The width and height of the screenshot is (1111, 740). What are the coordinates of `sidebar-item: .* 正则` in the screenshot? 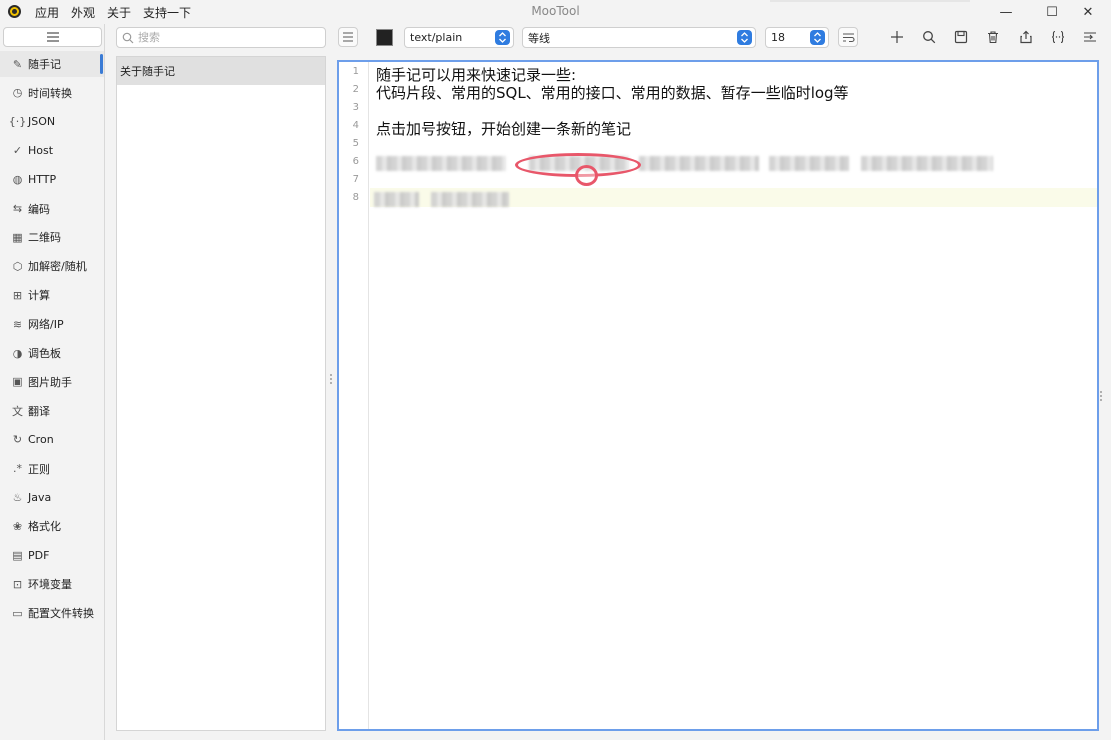 It's located at (52, 469).